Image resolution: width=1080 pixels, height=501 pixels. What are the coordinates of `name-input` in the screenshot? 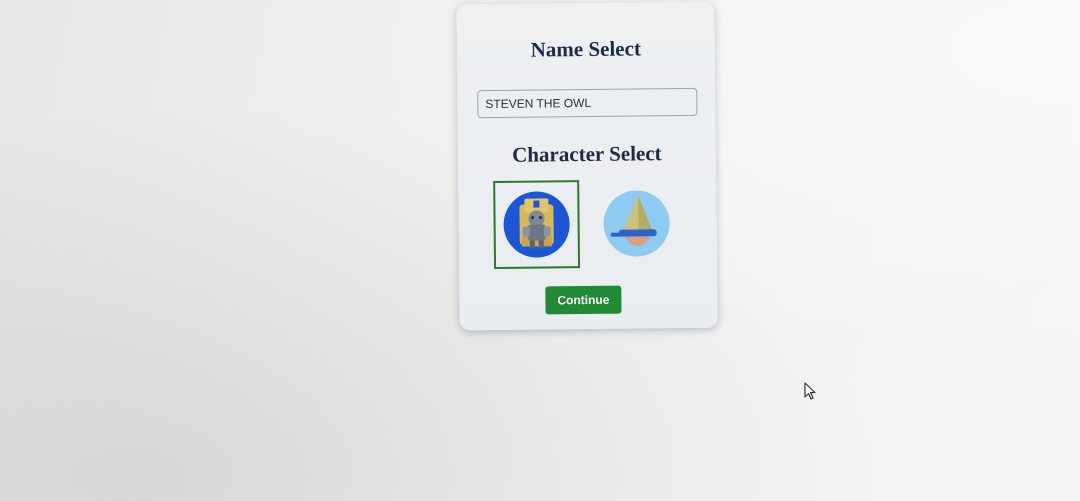 It's located at (587, 103).